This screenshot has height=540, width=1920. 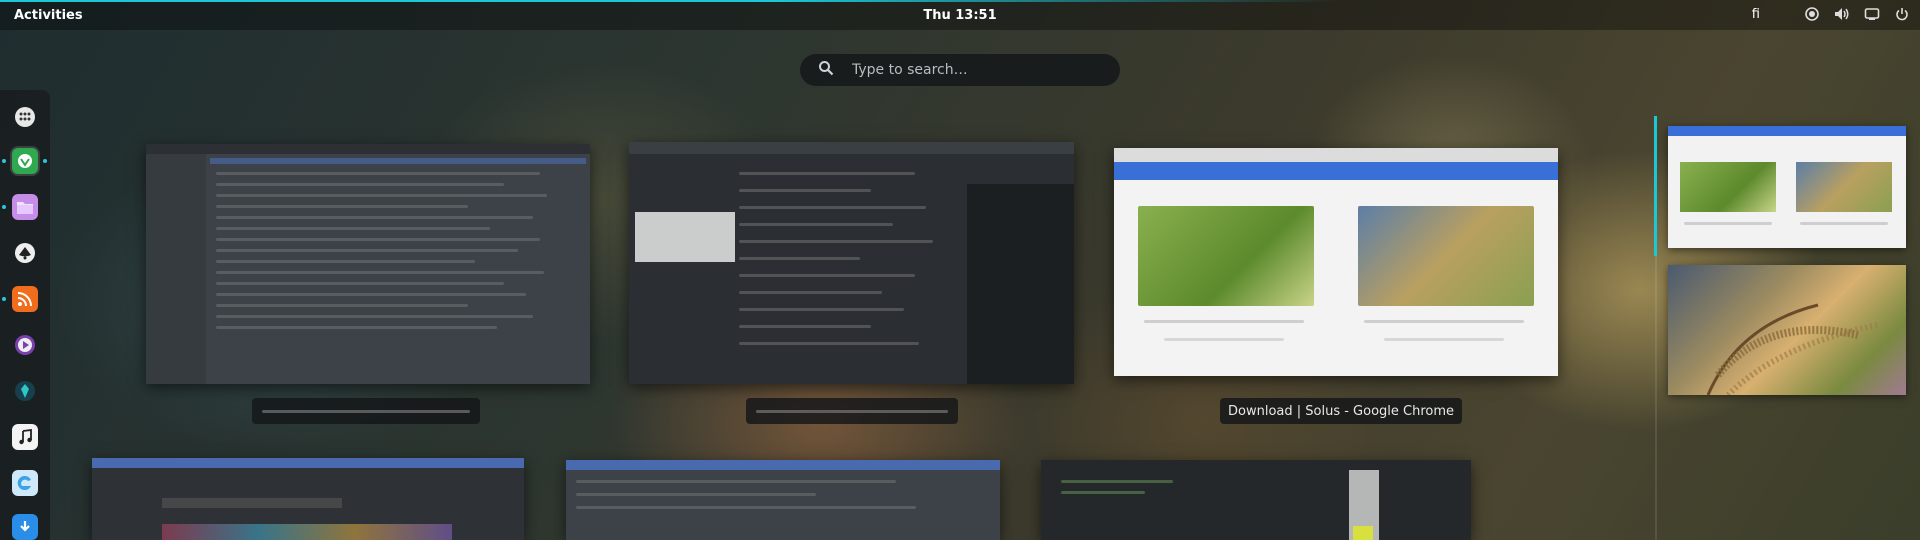 I want to click on top-bar-accent, so click(x=960, y=1).